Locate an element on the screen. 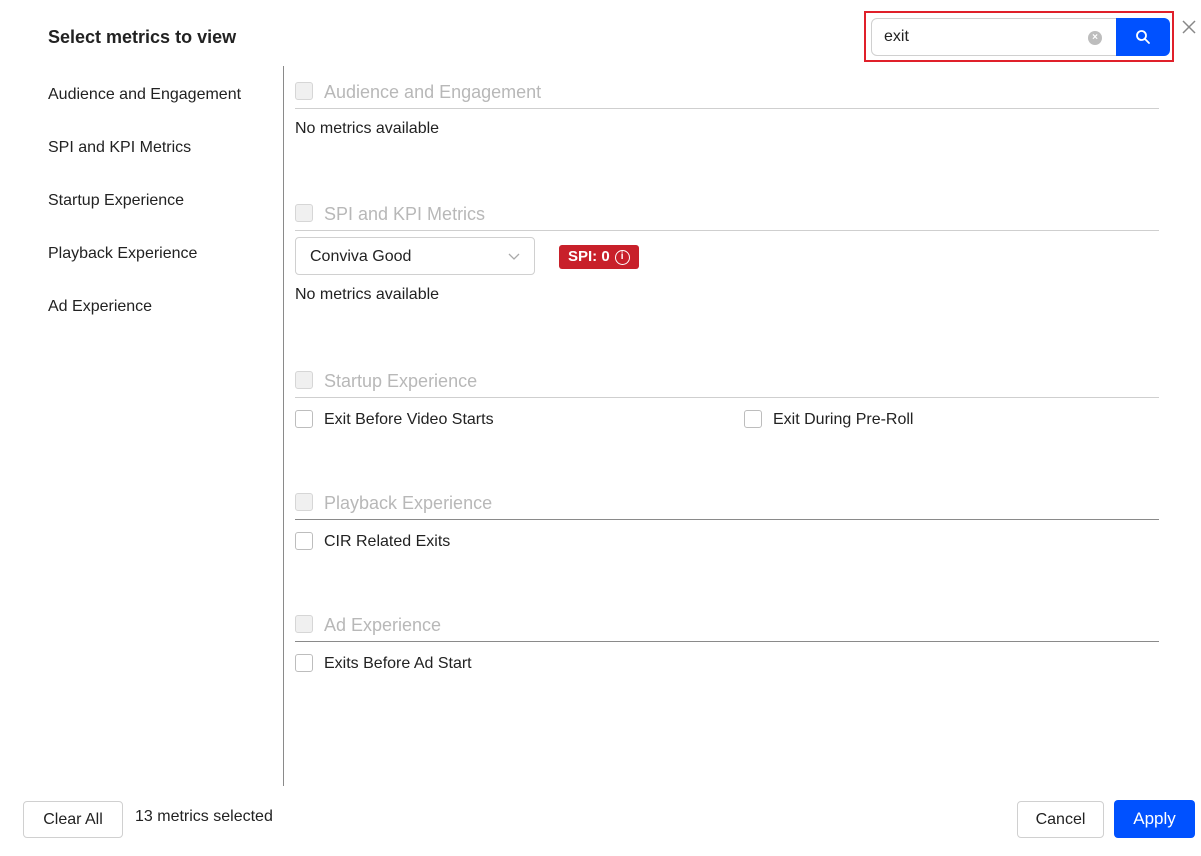 The image size is (1201, 856). select-value: Conviva Good is located at coordinates (361, 256).